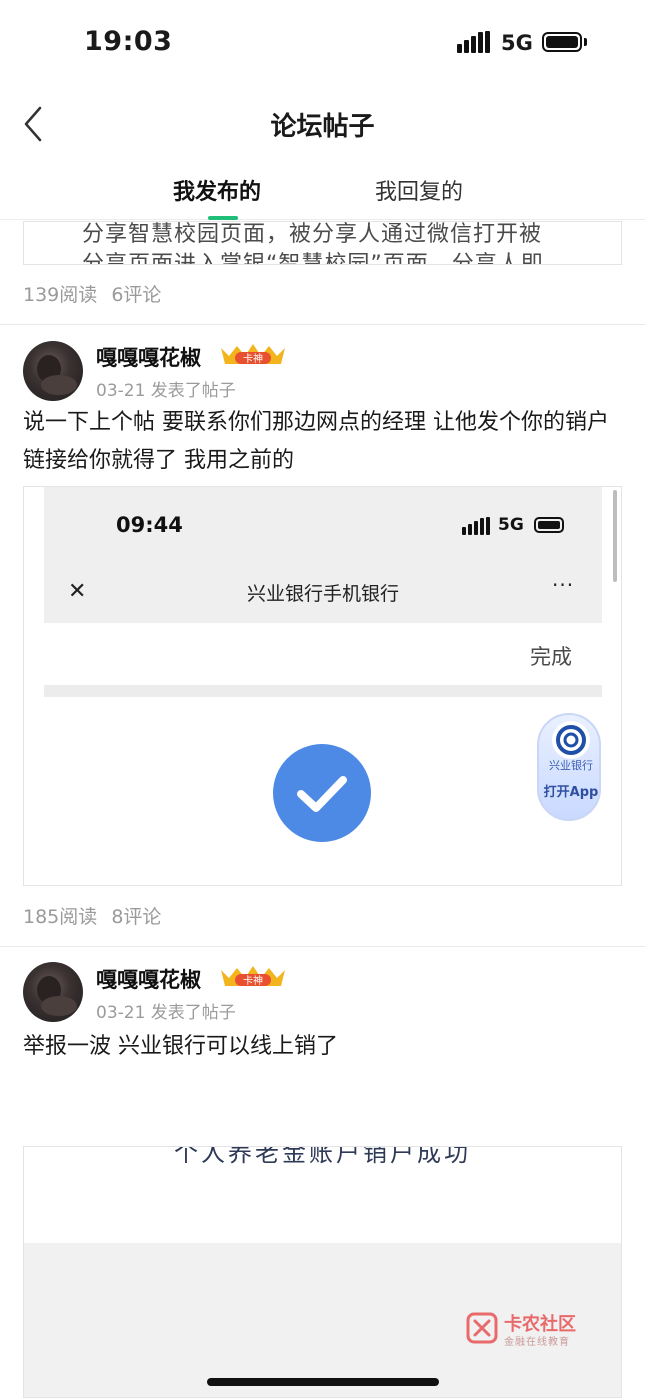 The height and width of the screenshot is (1398, 645). Describe the element at coordinates (136, 917) in the screenshot. I see `comment-count: 8评论` at that location.